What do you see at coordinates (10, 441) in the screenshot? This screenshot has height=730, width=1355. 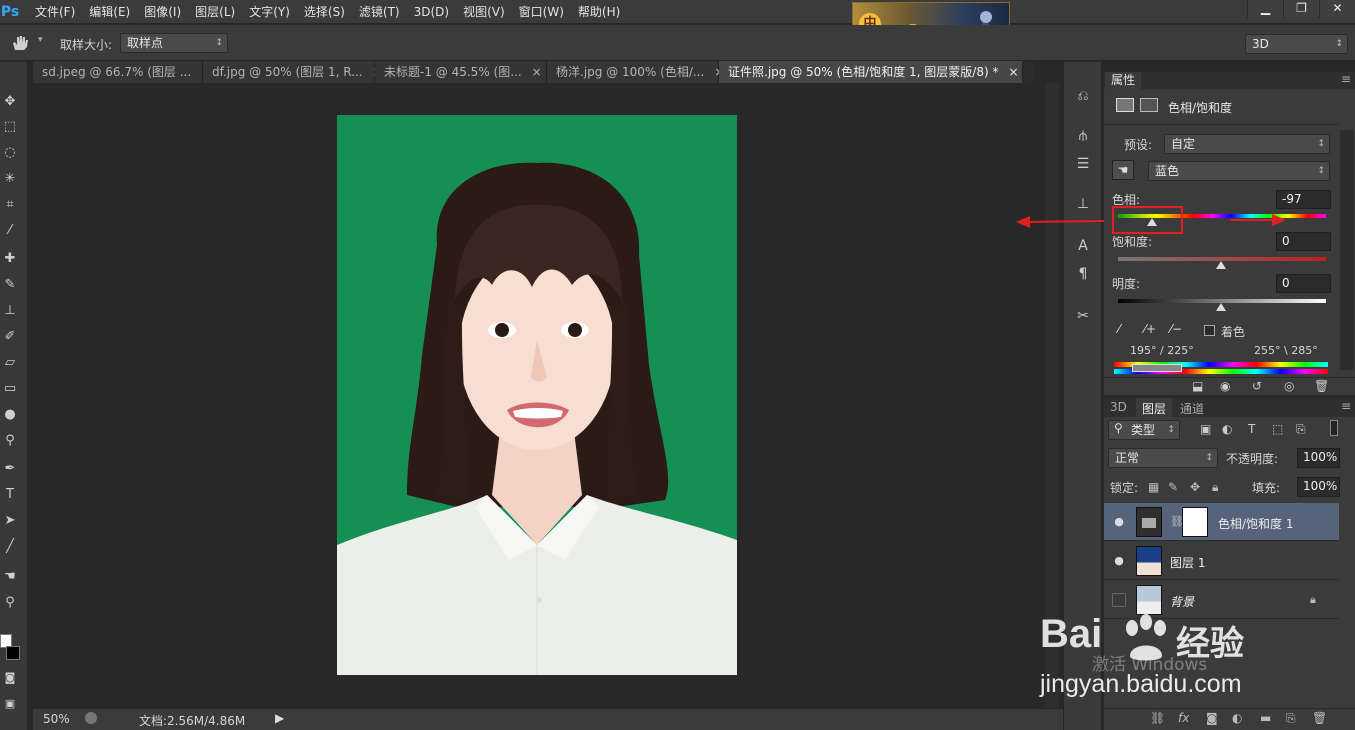 I see `dodge-tool-icon: ⚲` at bounding box center [10, 441].